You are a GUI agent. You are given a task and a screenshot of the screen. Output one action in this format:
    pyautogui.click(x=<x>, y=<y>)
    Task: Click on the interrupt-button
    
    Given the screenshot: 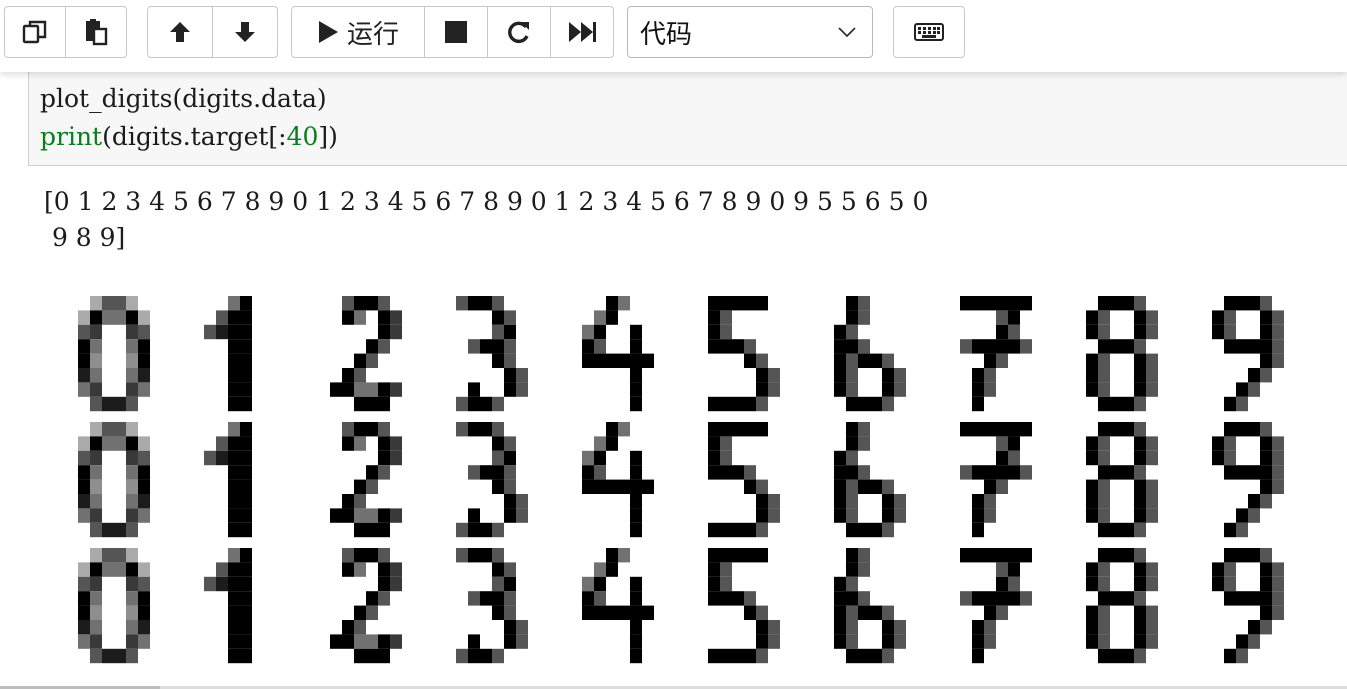 What is the action you would take?
    pyautogui.click(x=456, y=32)
    